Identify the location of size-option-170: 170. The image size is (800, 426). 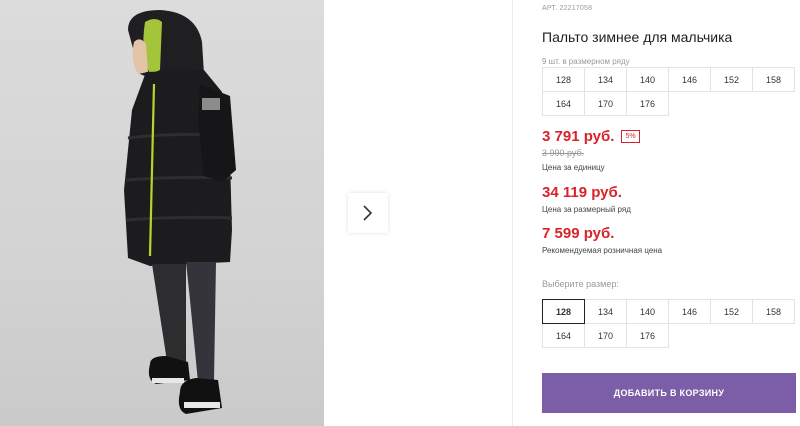
(605, 335).